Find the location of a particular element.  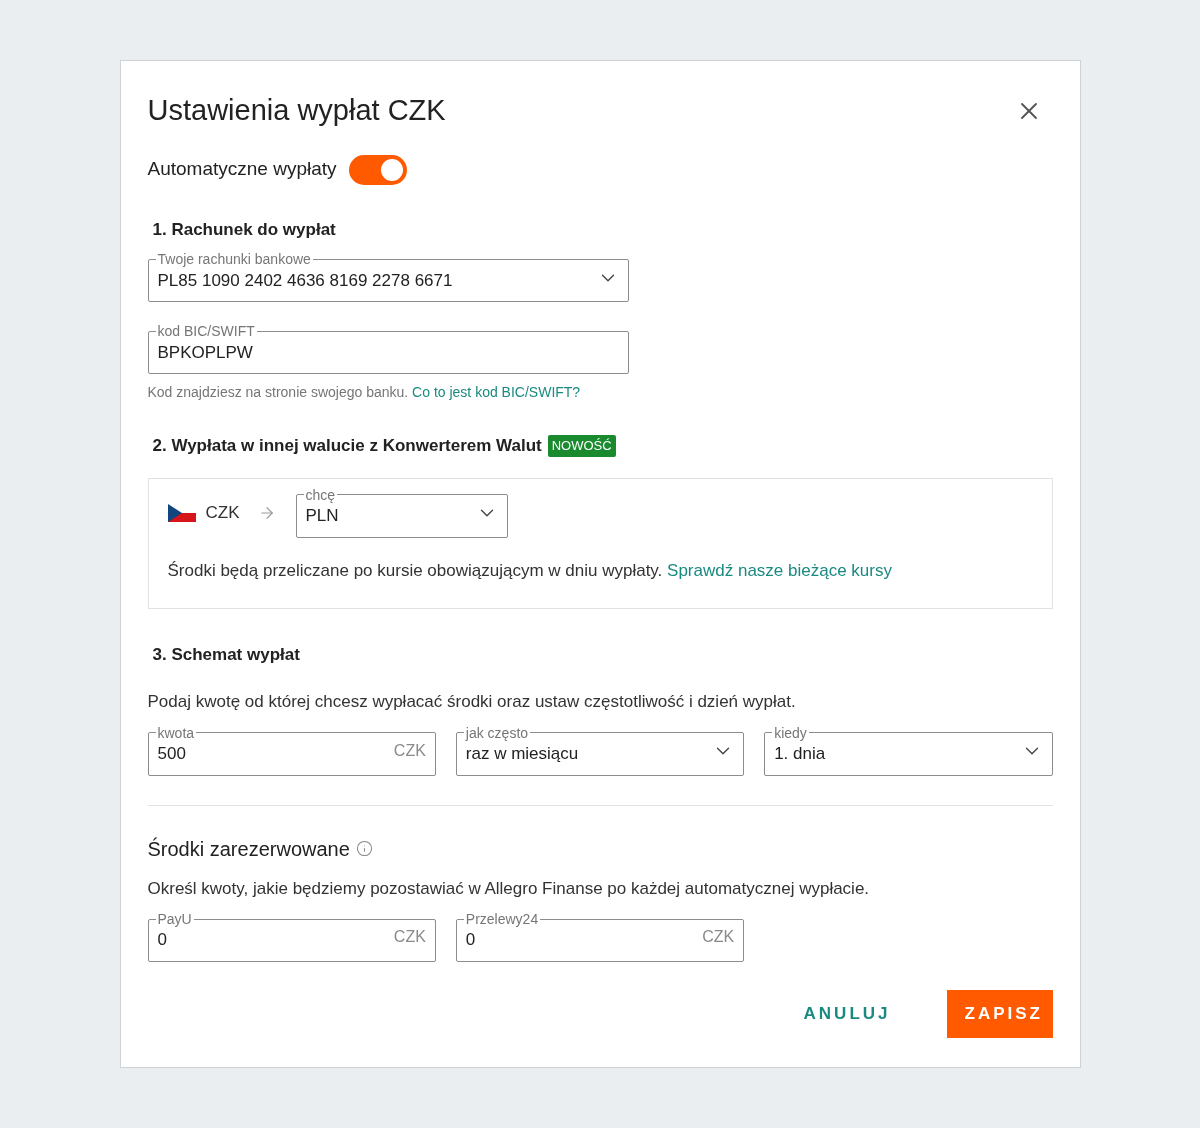

select-field: Twoje rachunki bankowe PL85 1090 2402 4636 8169 2278 6671 is located at coordinates (388, 277).